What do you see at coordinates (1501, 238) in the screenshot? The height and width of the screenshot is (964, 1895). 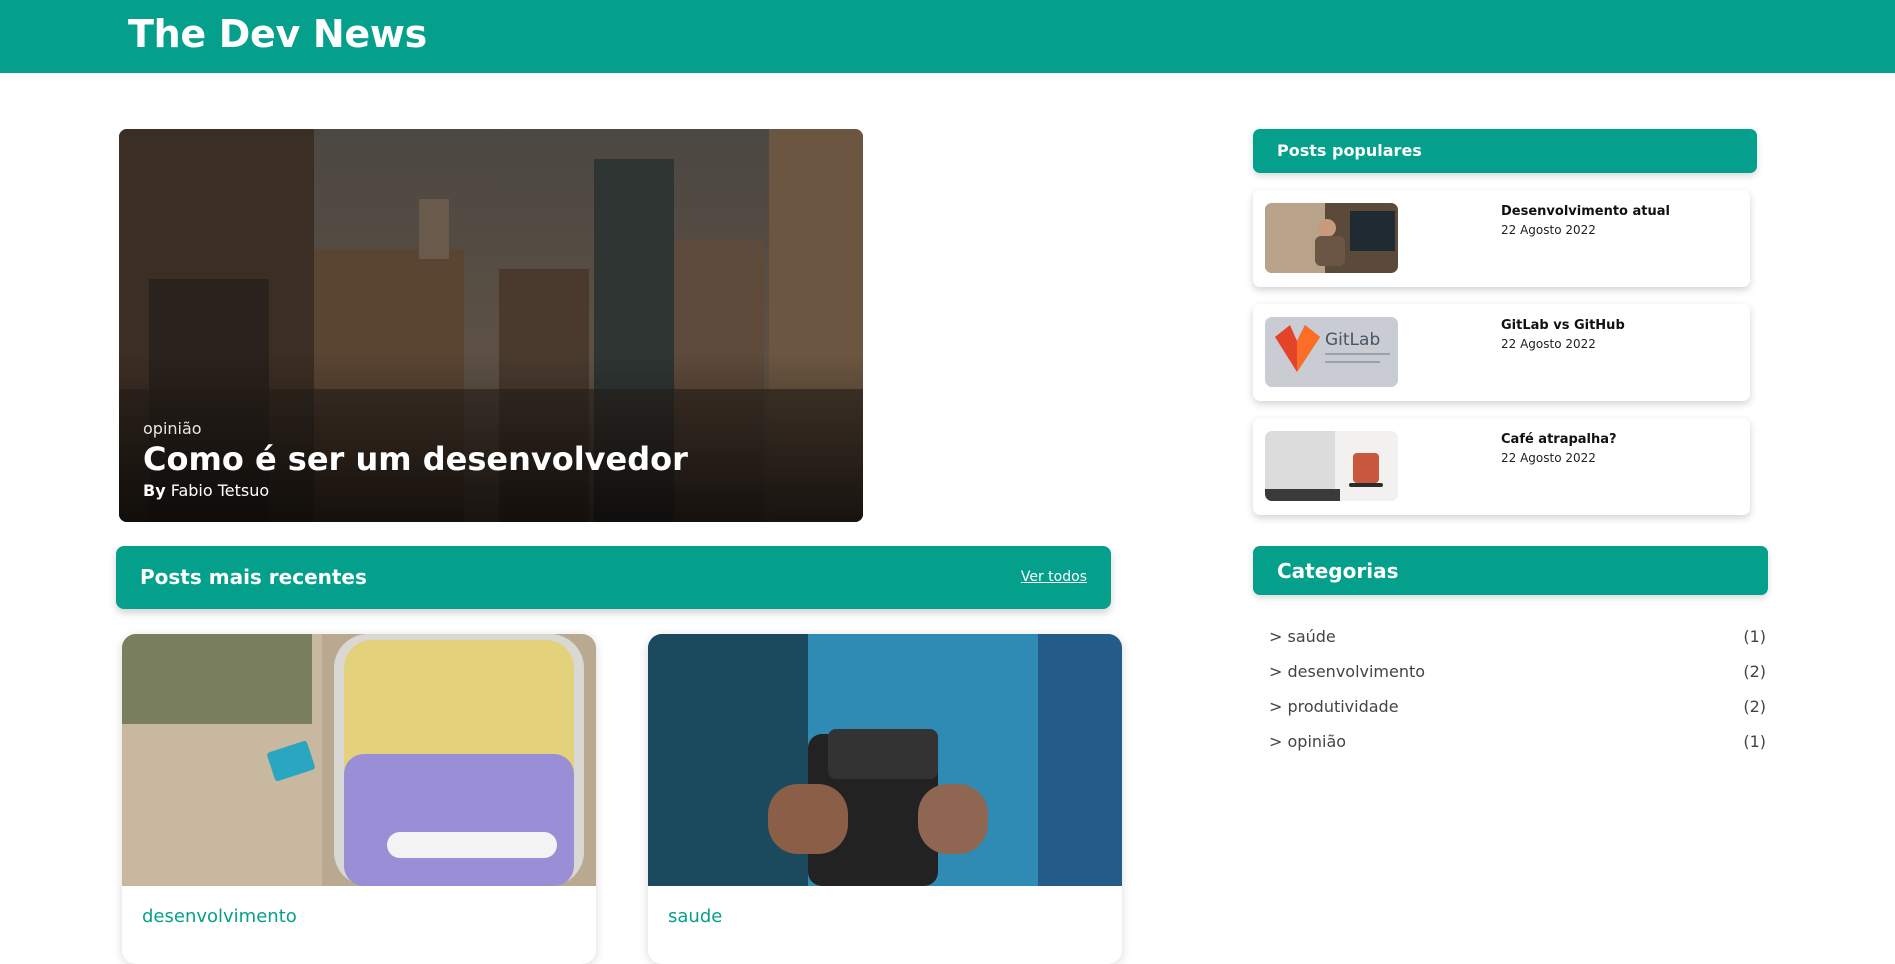 I see `popular-post-item: Desenvolvimento atual 22 Agosto 2022` at bounding box center [1501, 238].